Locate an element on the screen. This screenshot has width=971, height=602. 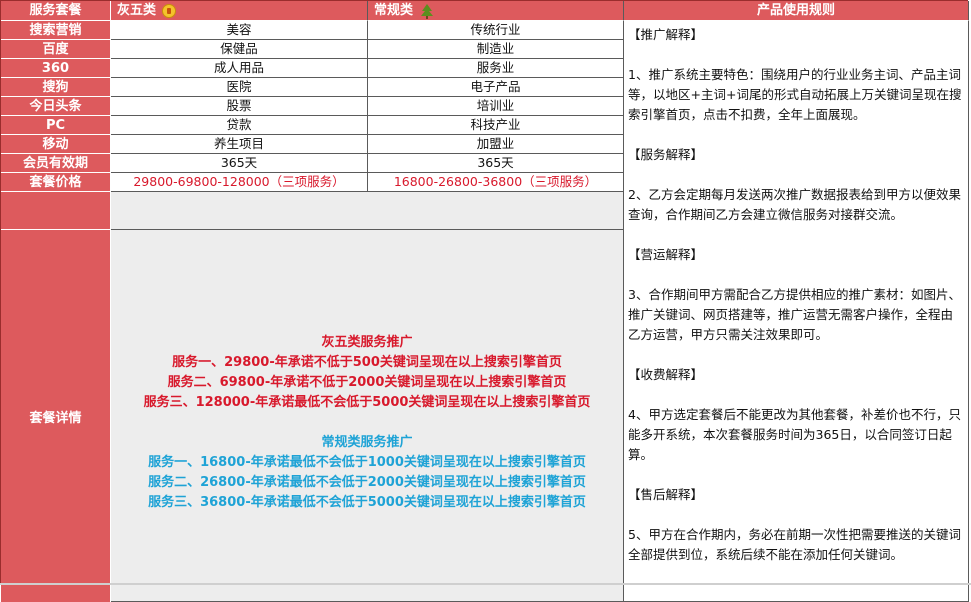
row-label: 百度 is located at coordinates (56, 49).